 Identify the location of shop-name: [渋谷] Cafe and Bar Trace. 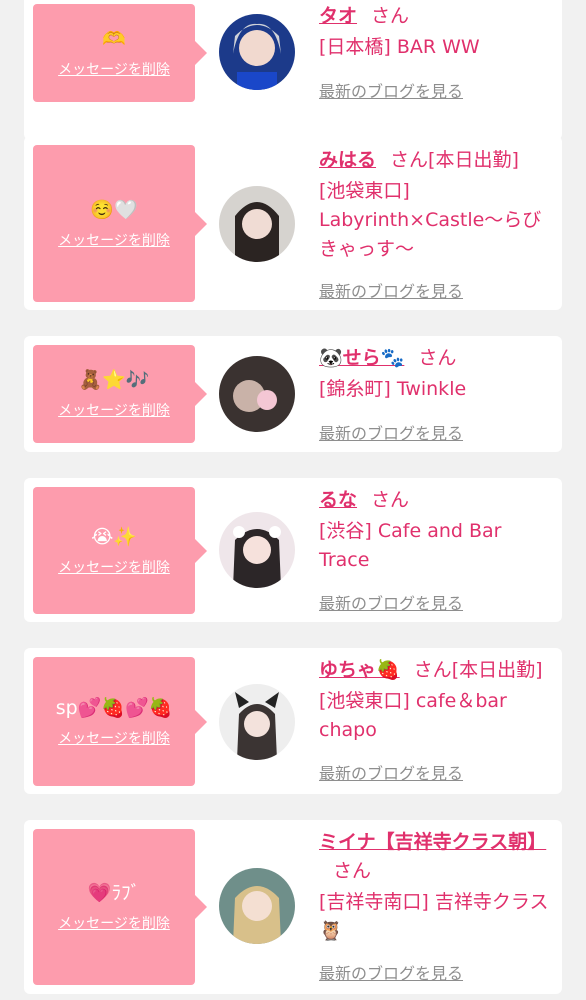
(410, 545).